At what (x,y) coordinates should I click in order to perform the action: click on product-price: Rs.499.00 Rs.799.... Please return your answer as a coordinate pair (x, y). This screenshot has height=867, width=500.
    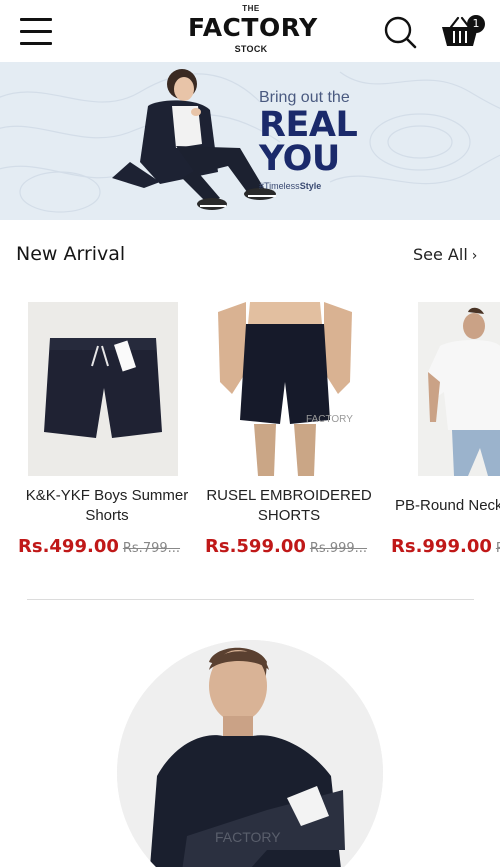
    Looking at the image, I should click on (107, 546).